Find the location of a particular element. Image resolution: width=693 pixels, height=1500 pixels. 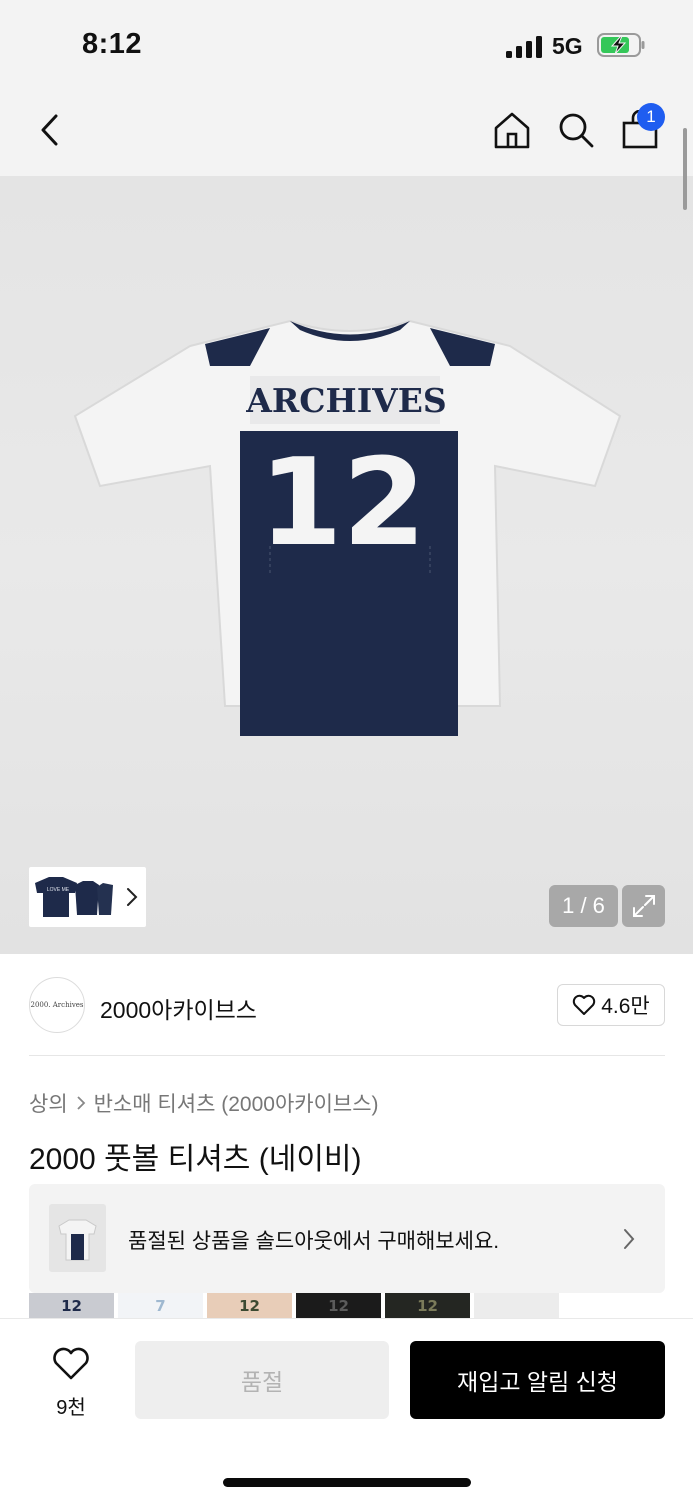

status-time: 8:12 is located at coordinates (112, 44).